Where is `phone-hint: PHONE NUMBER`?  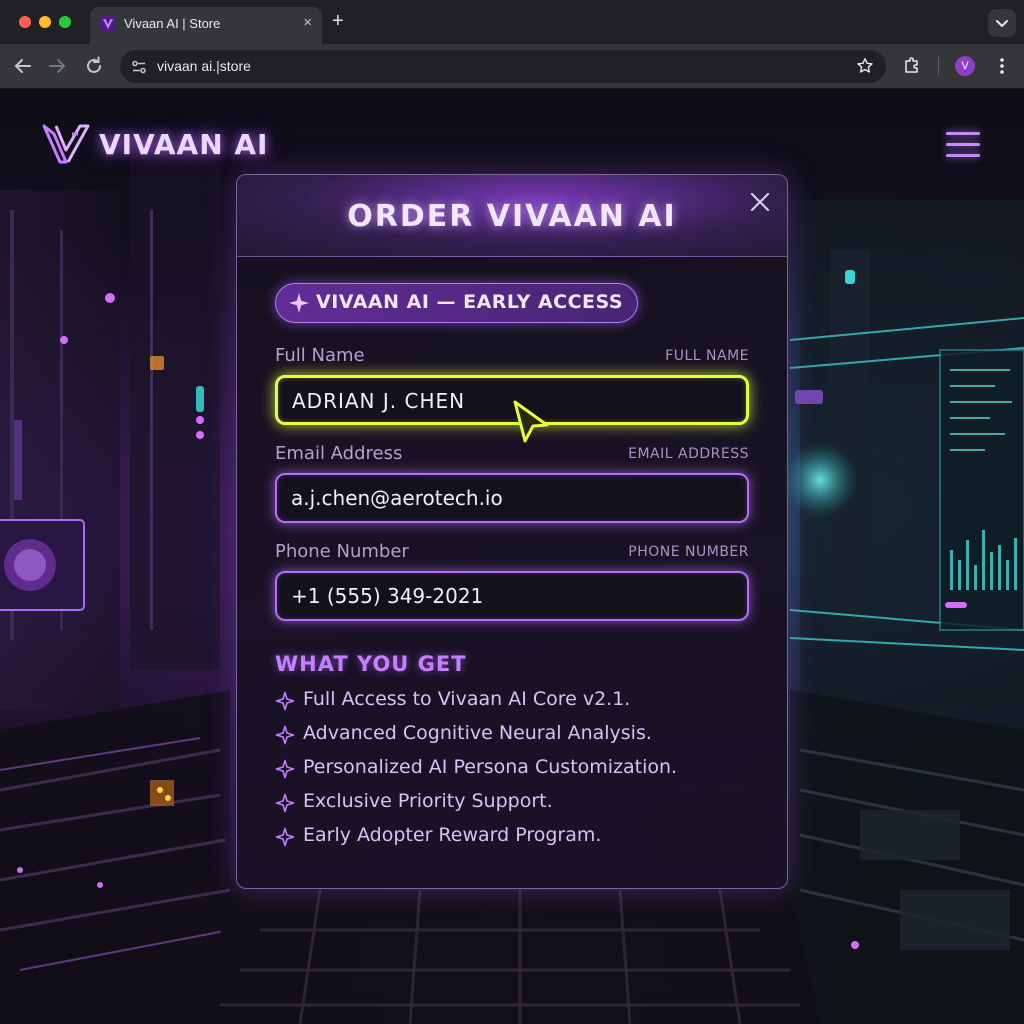 phone-hint: PHONE NUMBER is located at coordinates (688, 552).